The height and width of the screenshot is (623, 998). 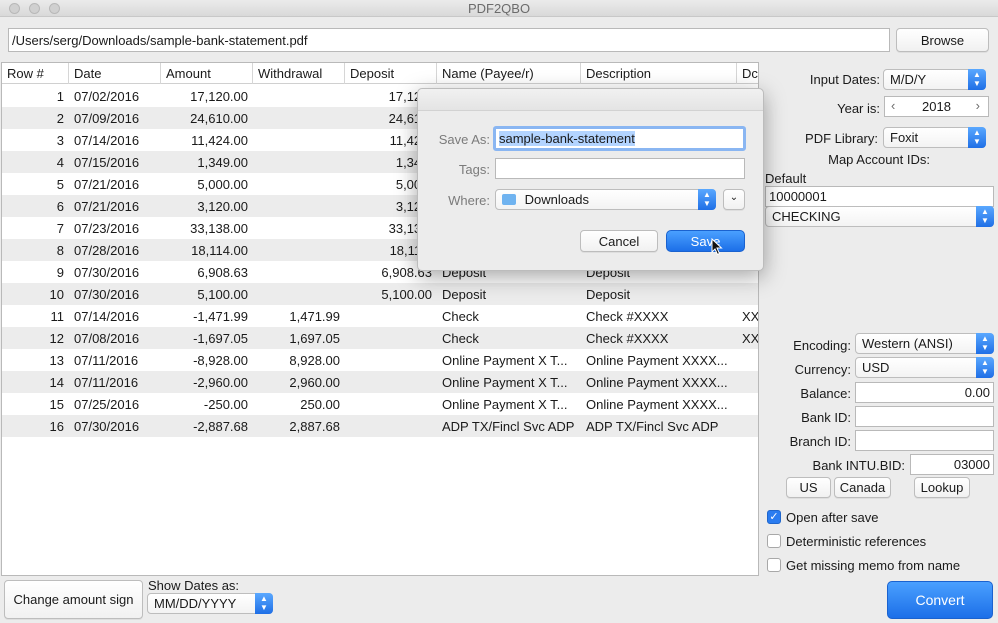 I want to click on cell-amount: 17,120.00, so click(x=219, y=96).